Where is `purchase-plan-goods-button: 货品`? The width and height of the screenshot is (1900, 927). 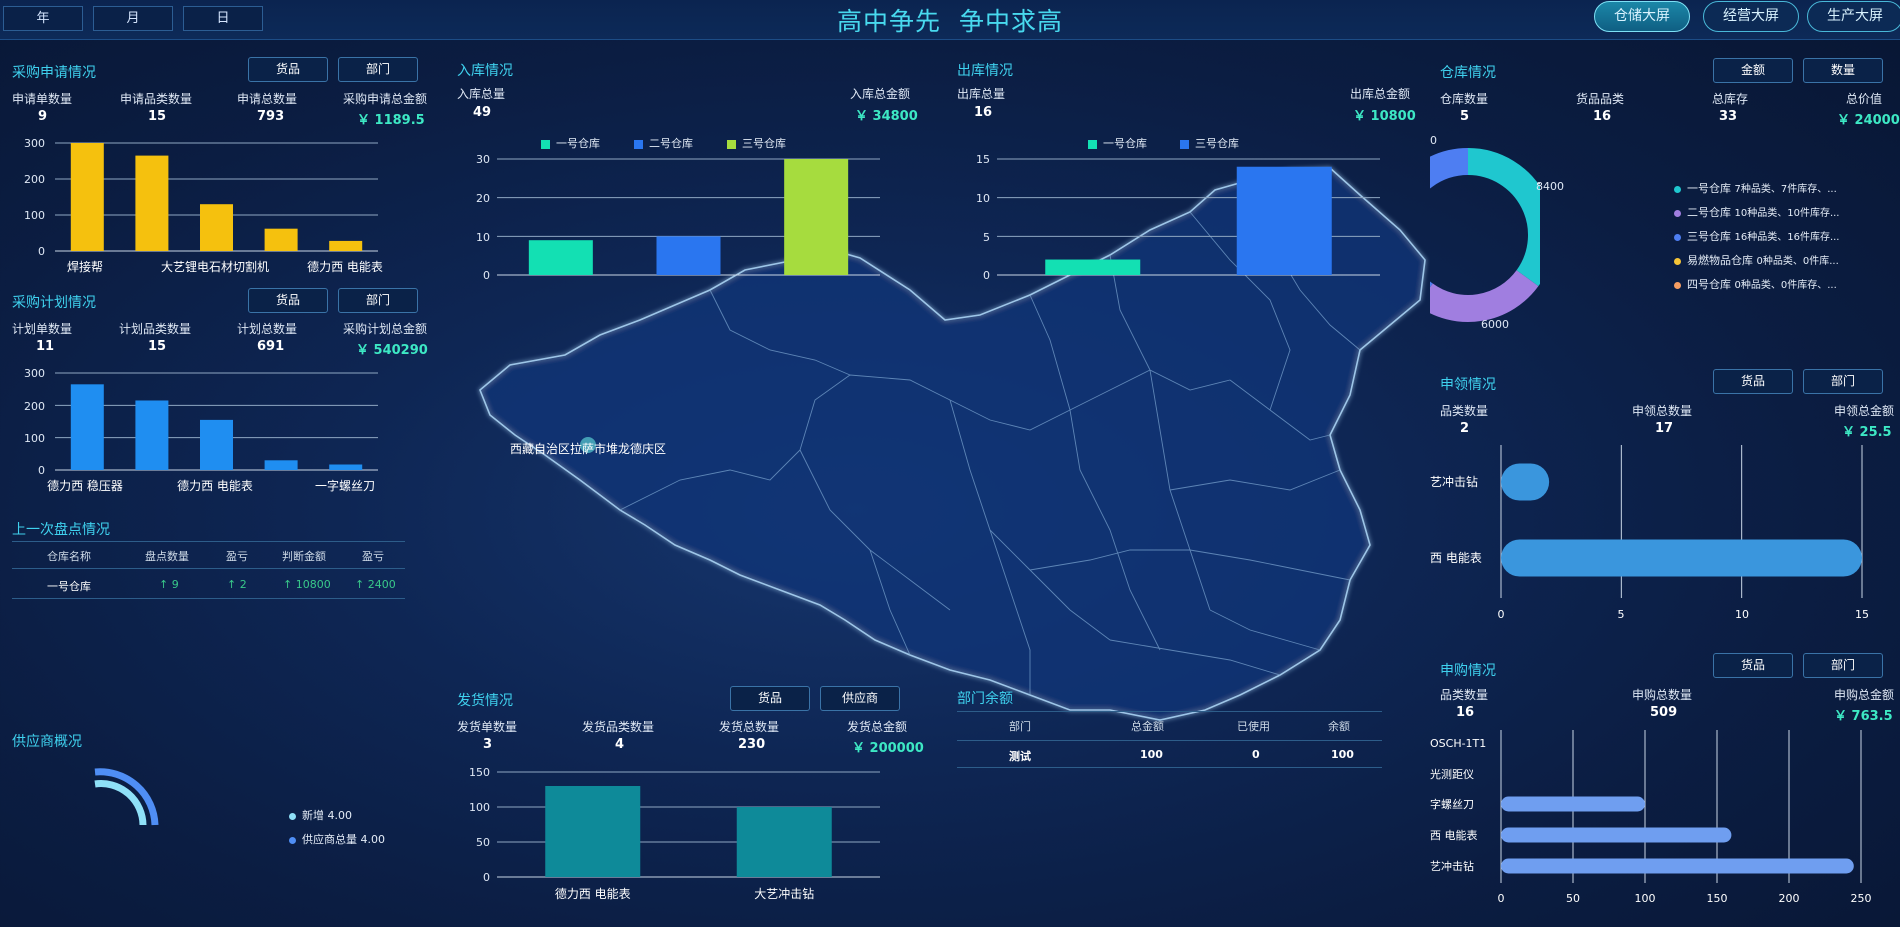 purchase-plan-goods-button: 货品 is located at coordinates (288, 300).